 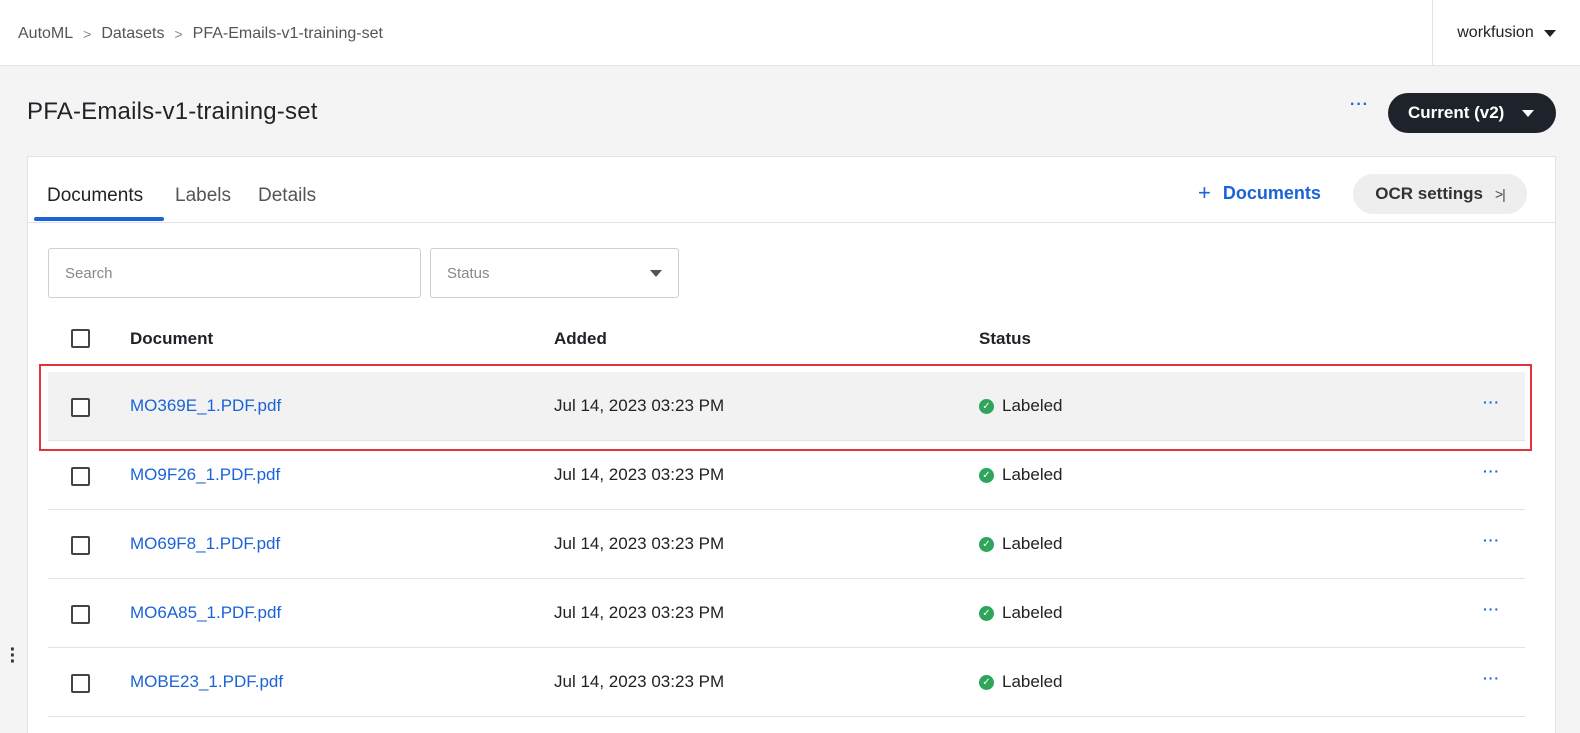 I want to click on document-link: MO6A85_1.PDF.pdf, so click(x=205, y=613).